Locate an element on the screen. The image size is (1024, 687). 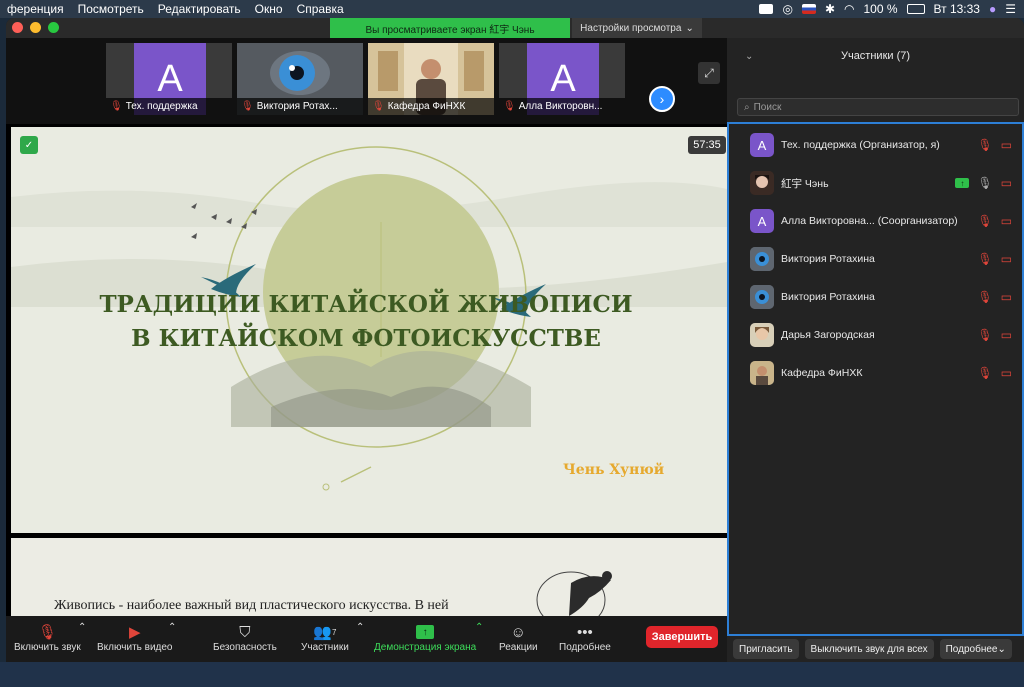
participants-button: 👥 7 Участники is located at coordinates (325, 637).